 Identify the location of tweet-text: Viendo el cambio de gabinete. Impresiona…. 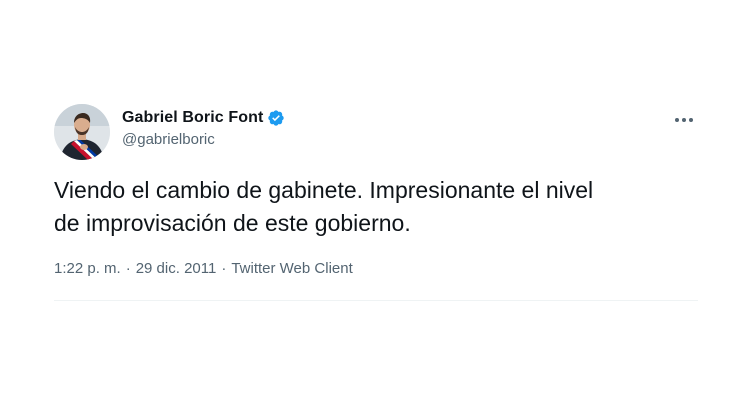
(324, 206).